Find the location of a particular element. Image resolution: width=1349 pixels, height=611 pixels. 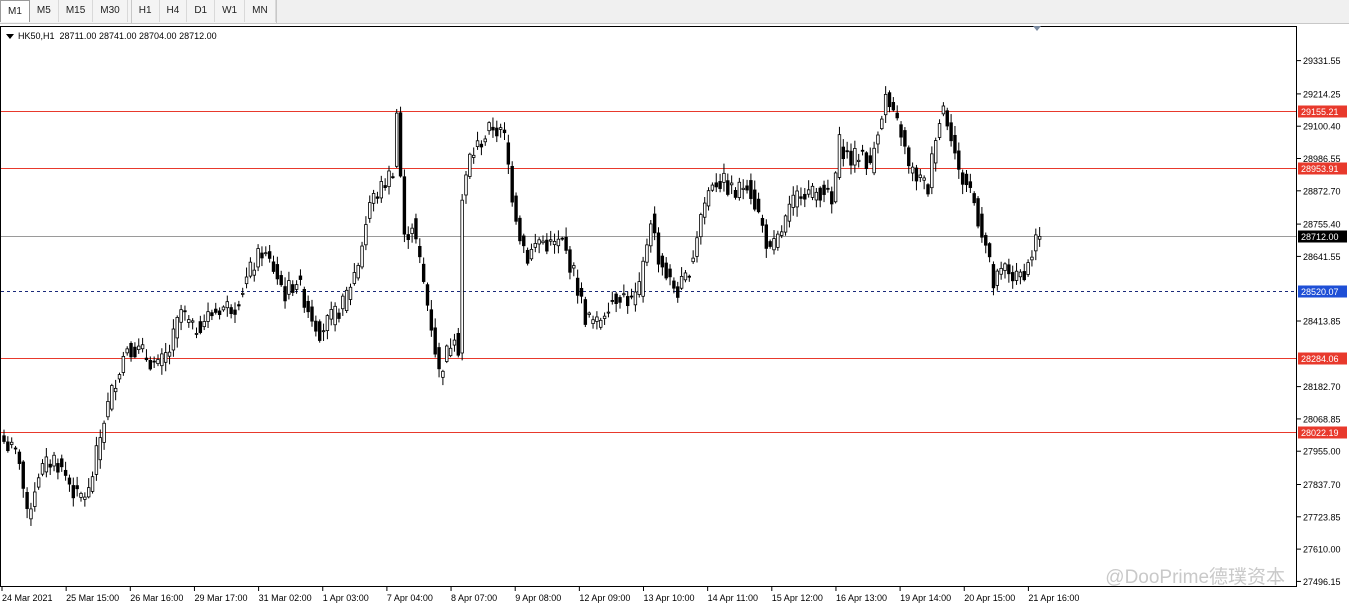

price-axis-label: 29100.40 is located at coordinates (1322, 127).